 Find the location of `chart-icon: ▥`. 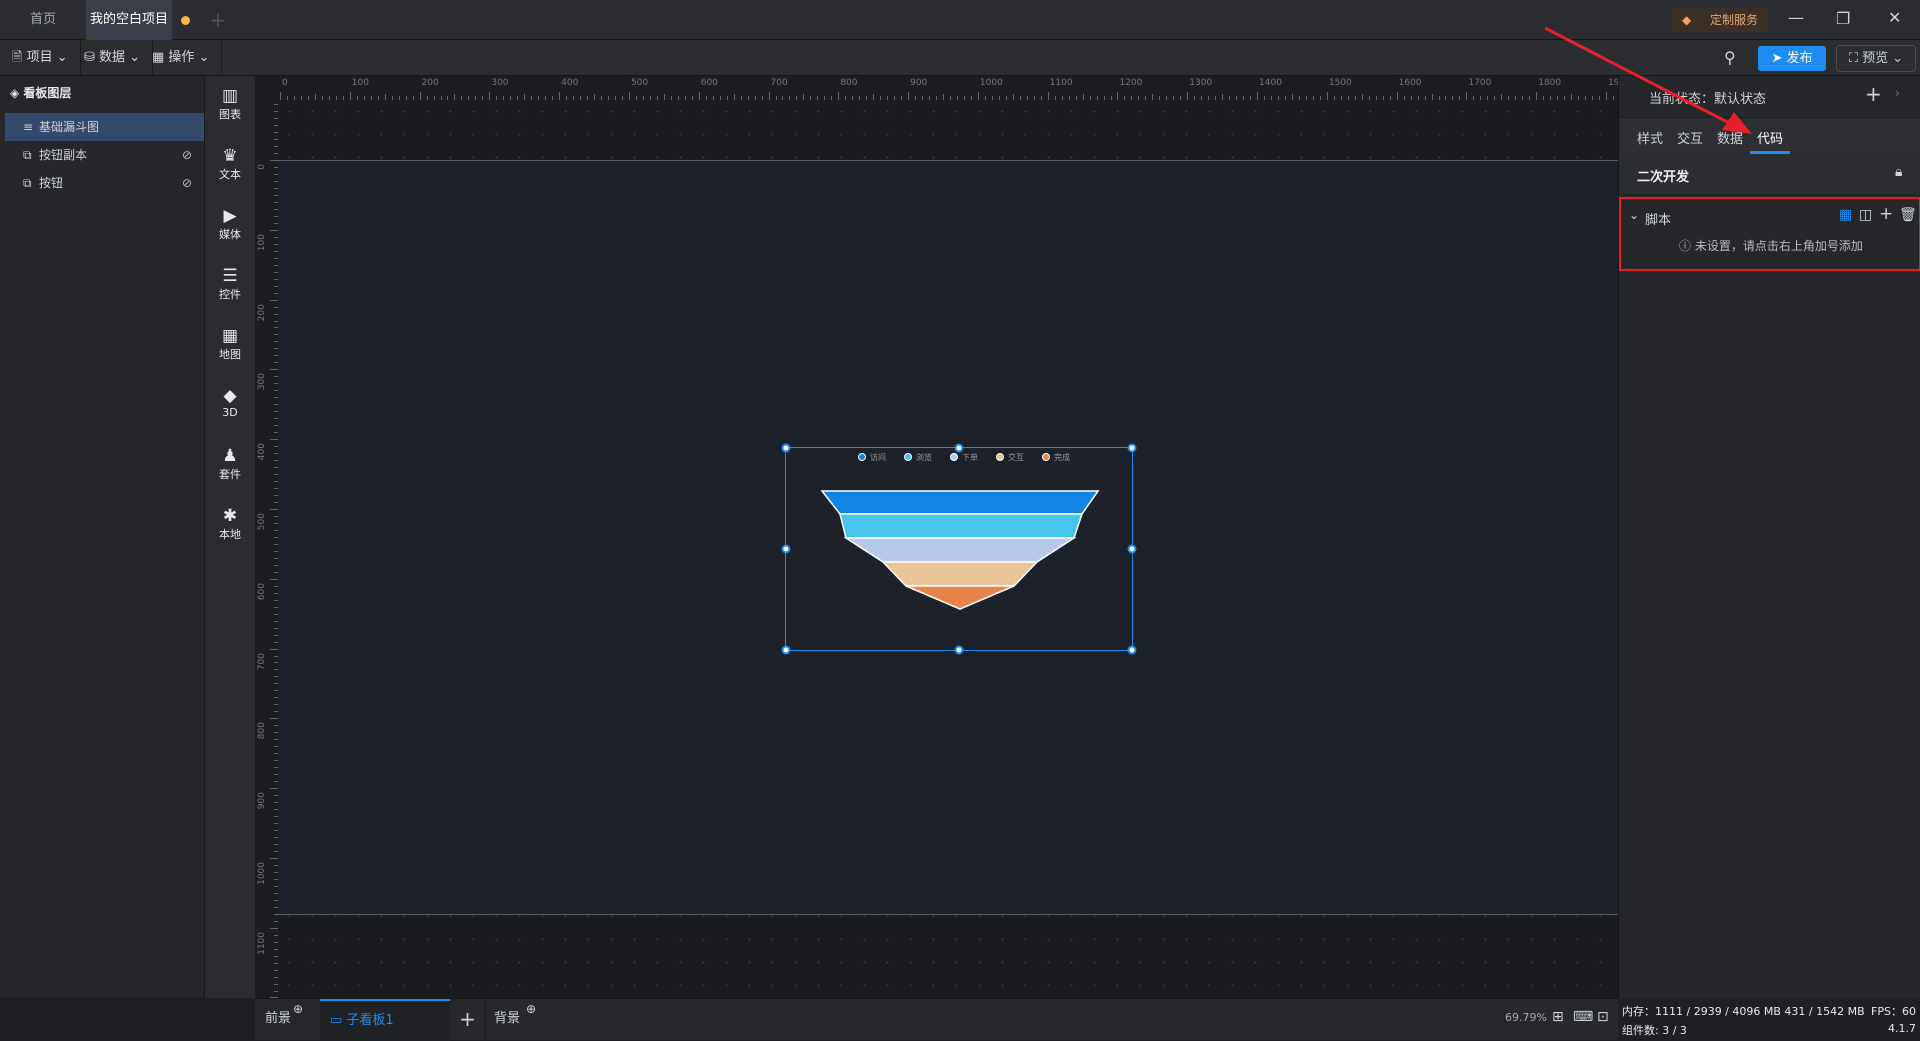

chart-icon: ▥ is located at coordinates (230, 96).